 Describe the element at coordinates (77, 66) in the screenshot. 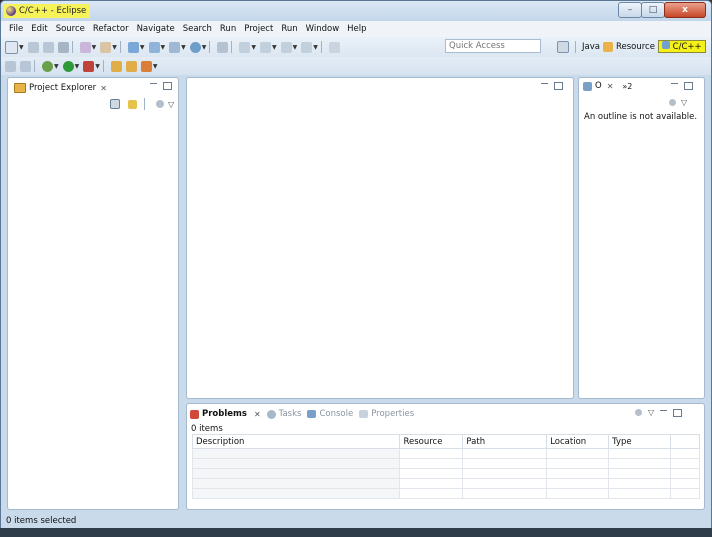

I see `run-dropdown-icon: ▼` at that location.